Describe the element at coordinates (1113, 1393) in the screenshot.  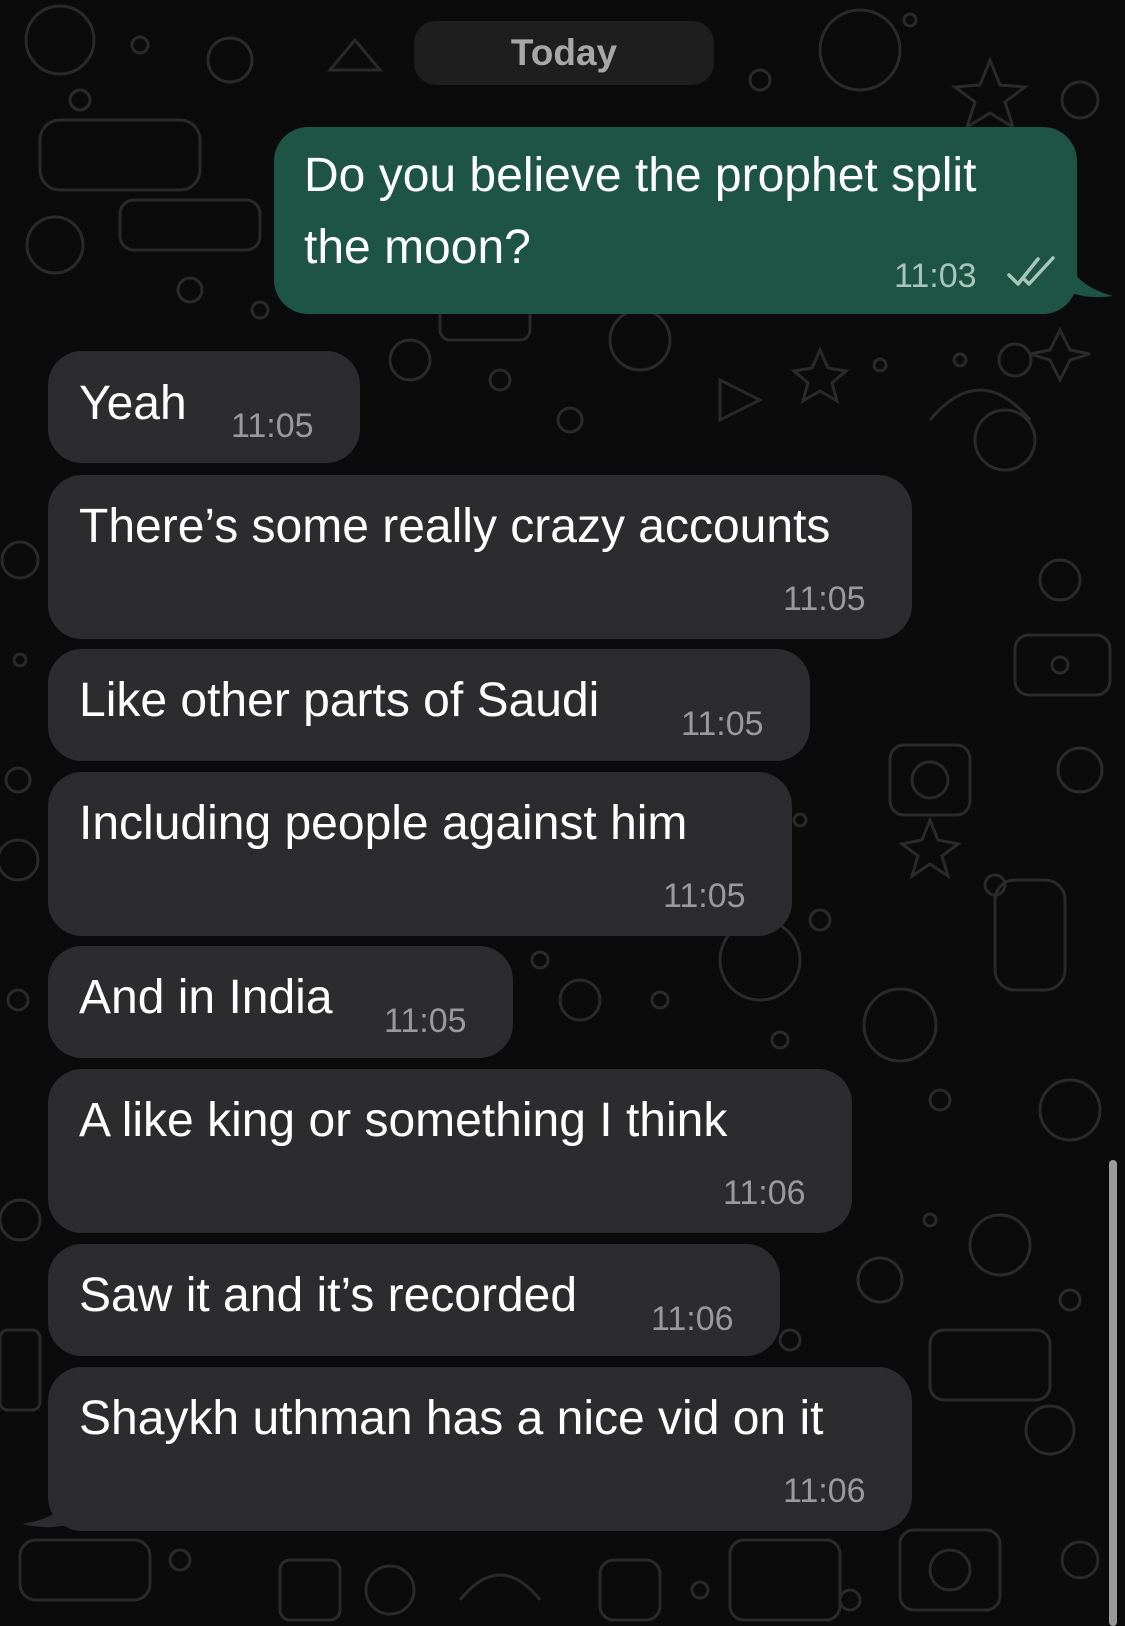
I see `scrollbar-thumb` at that location.